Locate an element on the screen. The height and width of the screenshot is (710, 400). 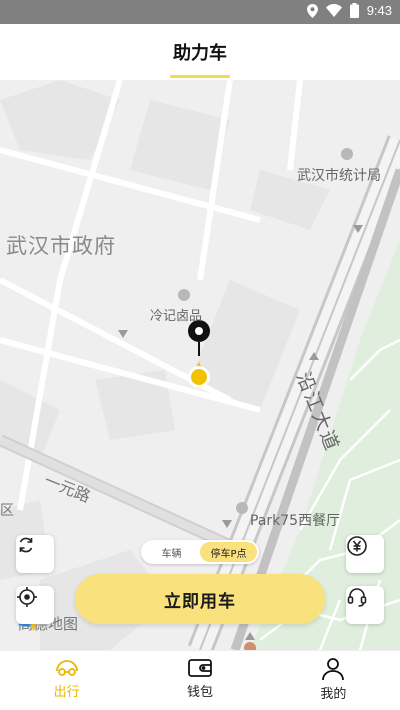
scooter-icon is located at coordinates (66, 668).